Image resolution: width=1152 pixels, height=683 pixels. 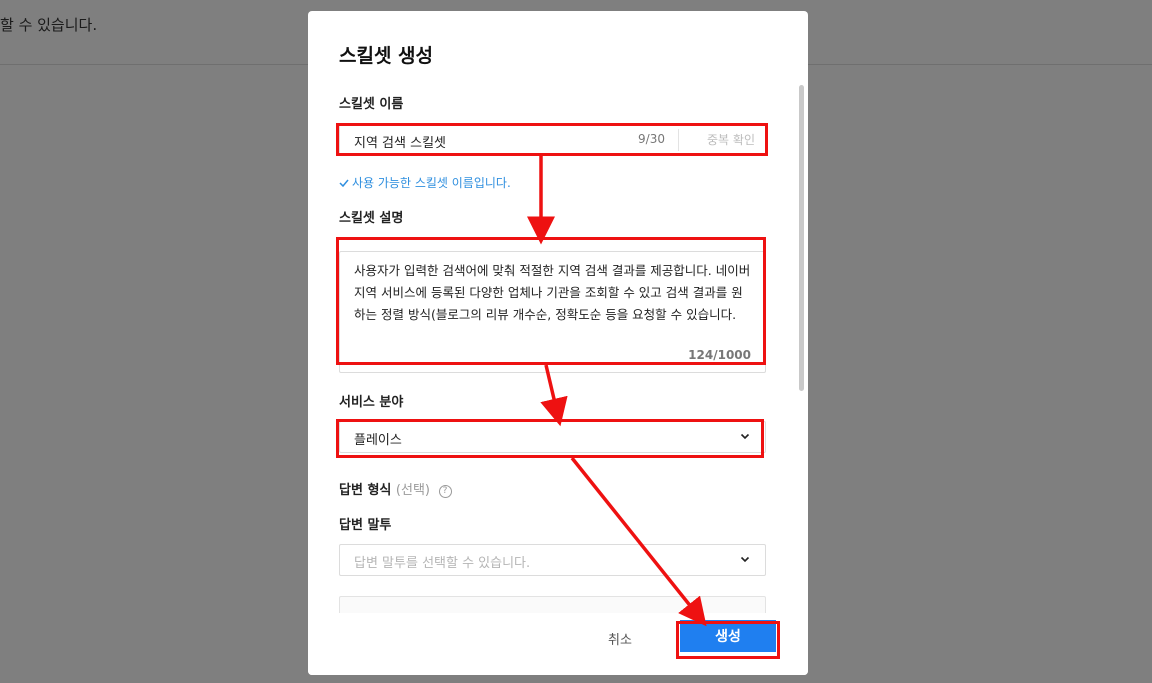 What do you see at coordinates (365, 525) in the screenshot?
I see `answer-tone-label: 답변 말투` at bounding box center [365, 525].